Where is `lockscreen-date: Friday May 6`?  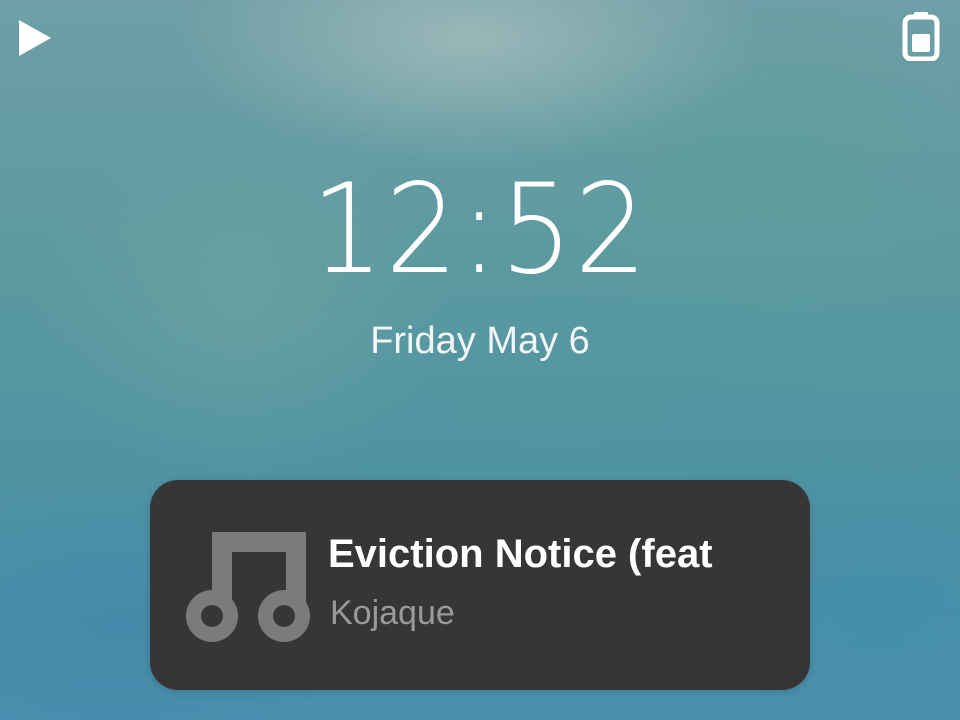 lockscreen-date: Friday May 6 is located at coordinates (480, 341).